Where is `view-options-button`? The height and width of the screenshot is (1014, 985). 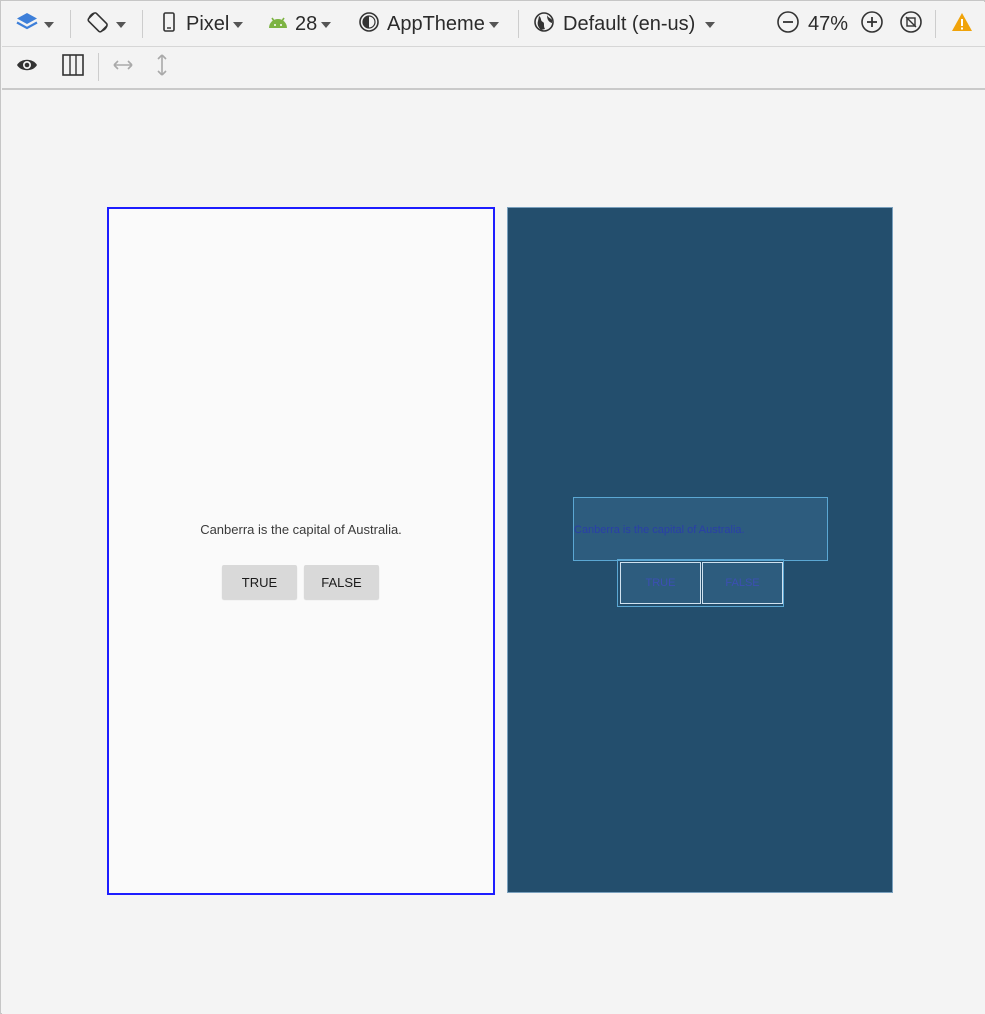
view-options-button is located at coordinates (27, 67).